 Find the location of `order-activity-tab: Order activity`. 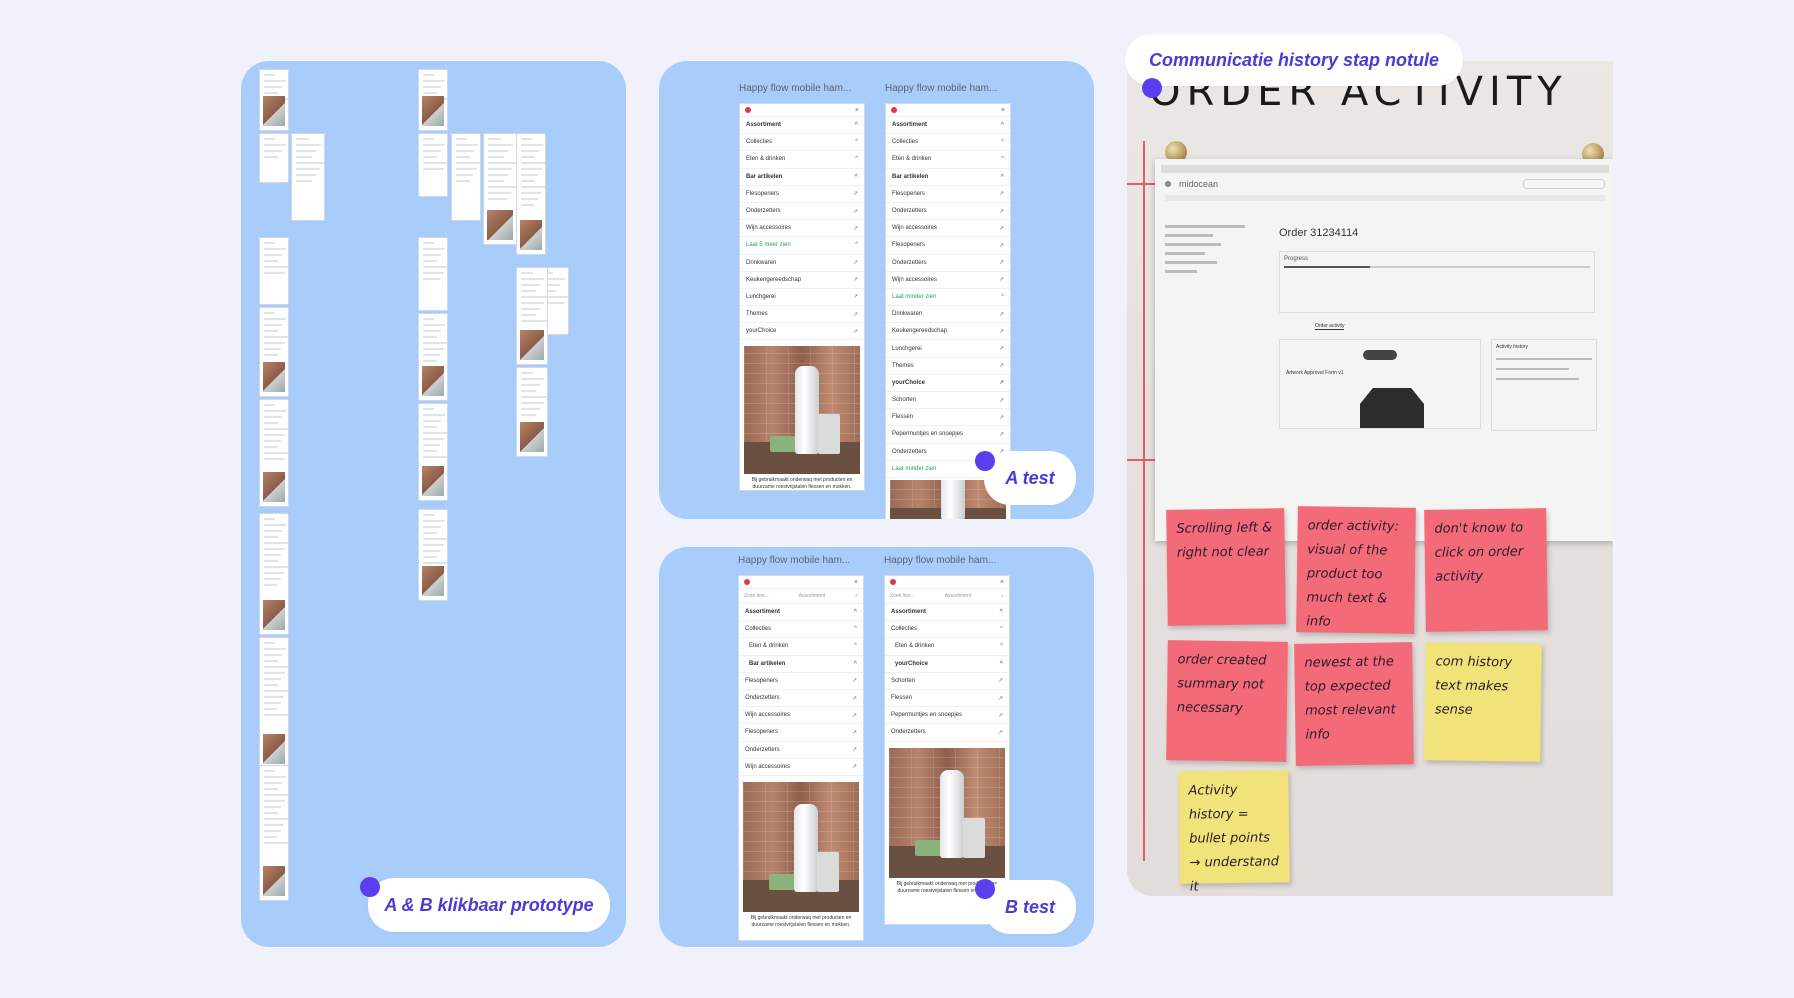

order-activity-tab: Order activity is located at coordinates (1330, 326).